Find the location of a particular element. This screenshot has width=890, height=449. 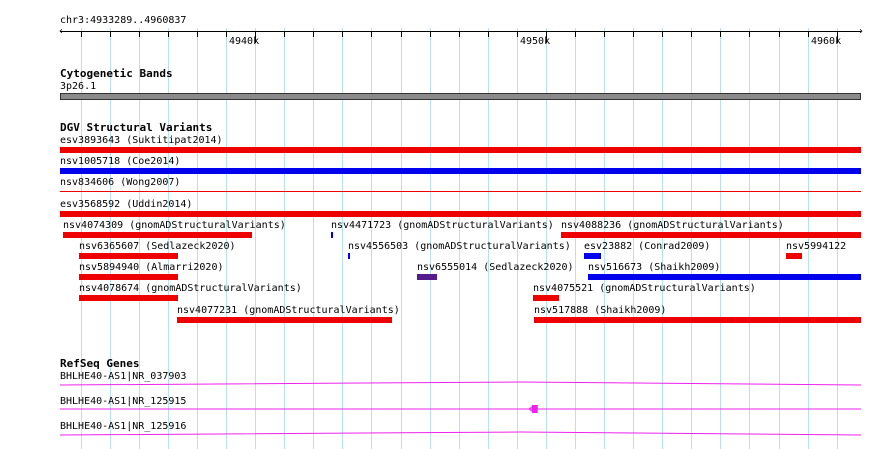

dgv-feature-label: esv3568592 (Uddin2014) is located at coordinates (126, 204).